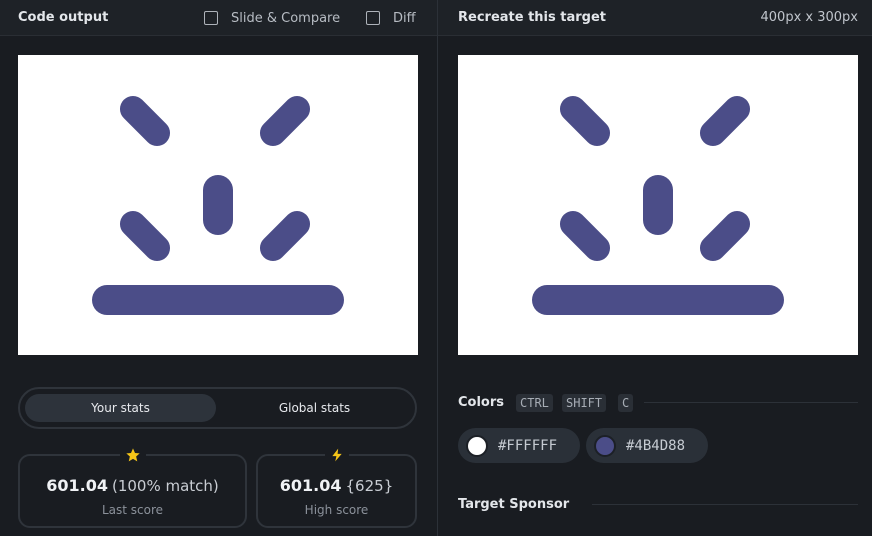 Image resolution: width=872 pixels, height=536 pixels. I want to click on lightning-icon, so click(336, 456).